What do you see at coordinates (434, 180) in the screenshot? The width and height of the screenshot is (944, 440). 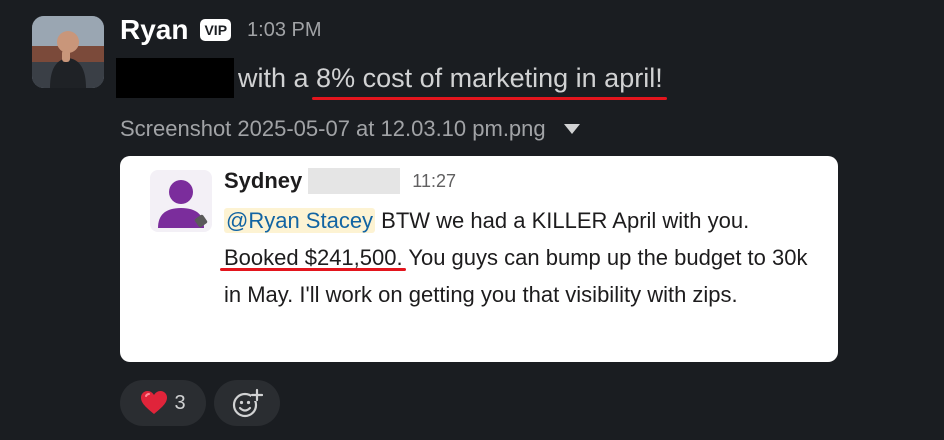 I see `embedded-timestamp: 11:27` at bounding box center [434, 180].